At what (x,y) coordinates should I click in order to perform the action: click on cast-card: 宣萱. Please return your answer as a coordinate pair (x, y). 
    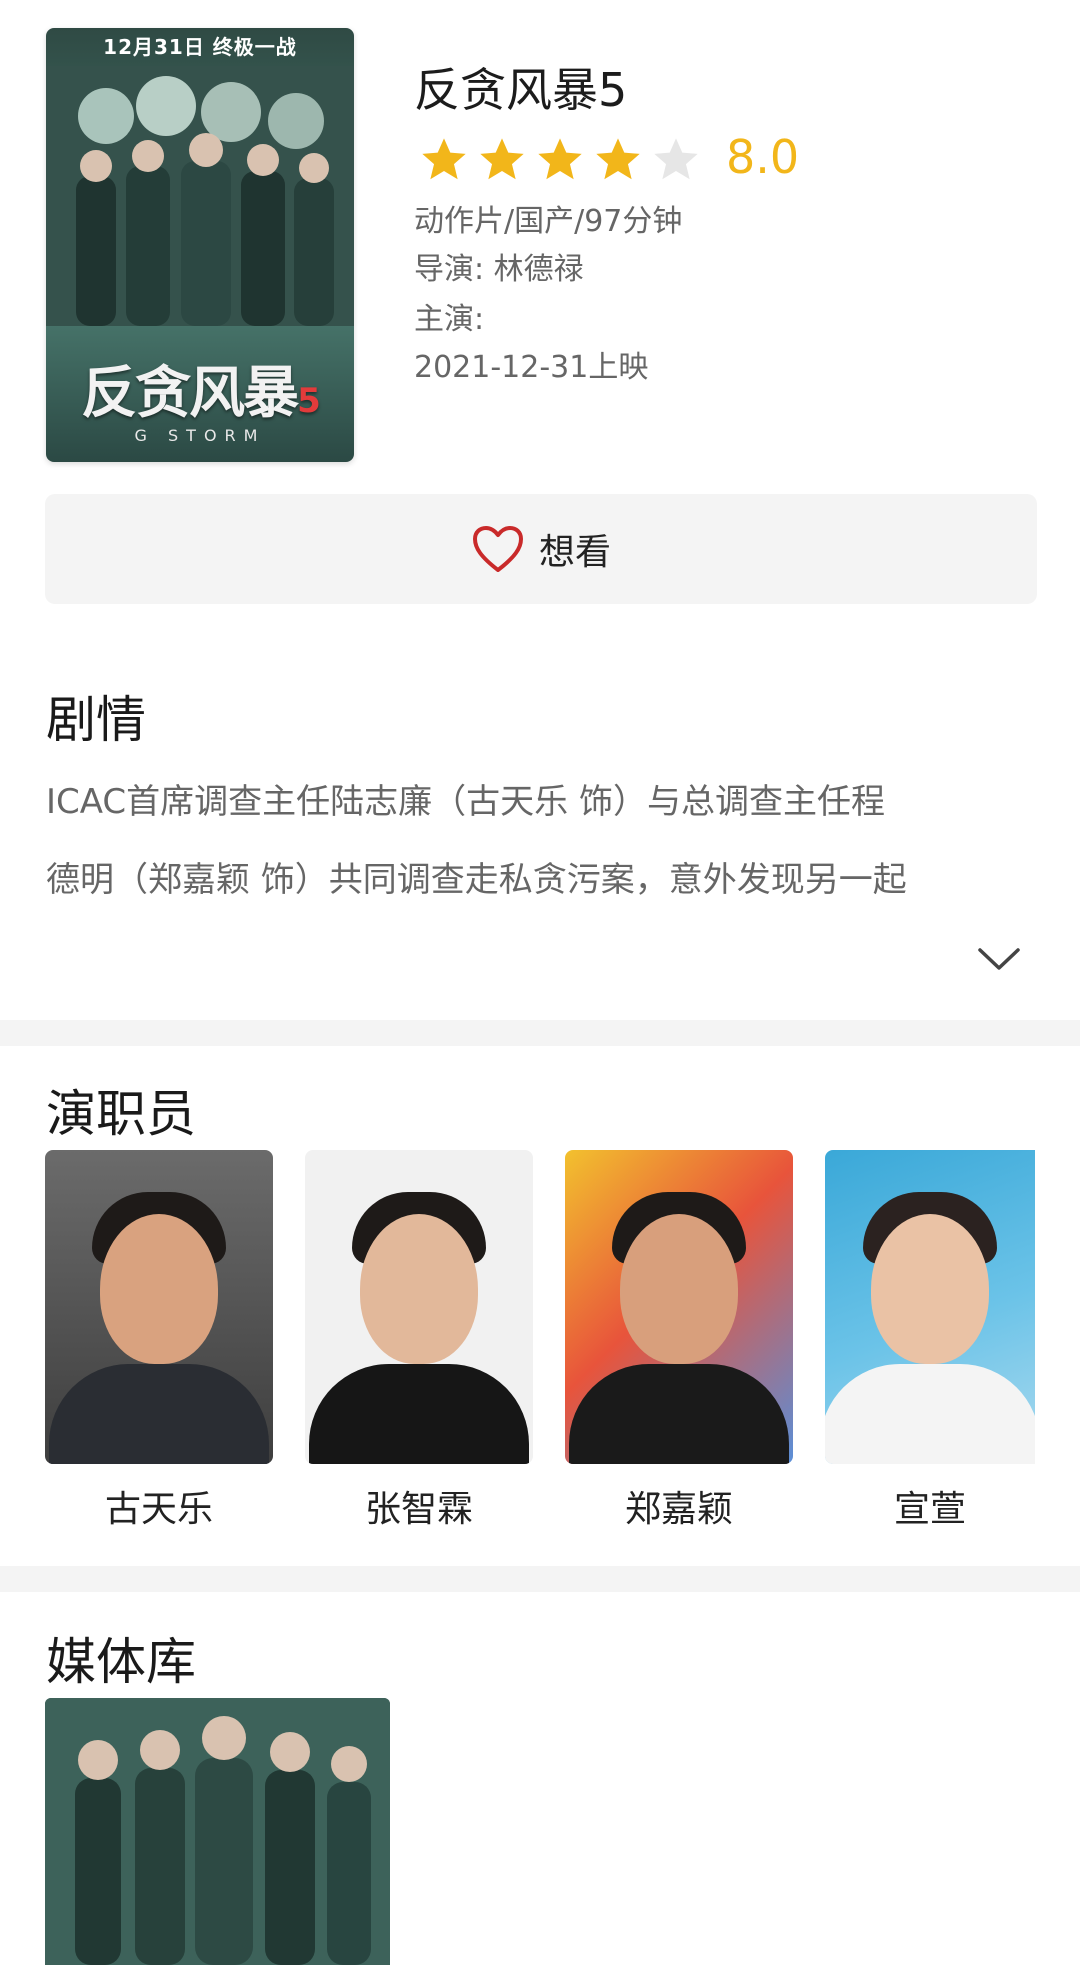
    Looking at the image, I should click on (930, 1341).